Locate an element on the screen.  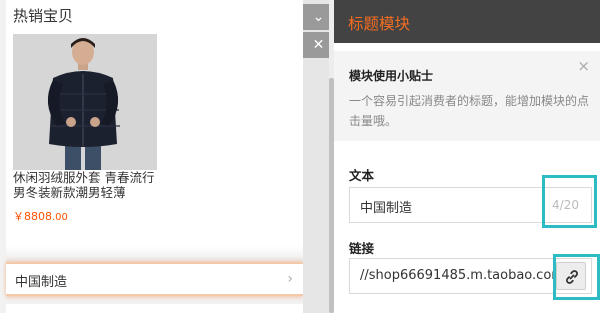
panel-title: 标题模块 is located at coordinates (379, 24).